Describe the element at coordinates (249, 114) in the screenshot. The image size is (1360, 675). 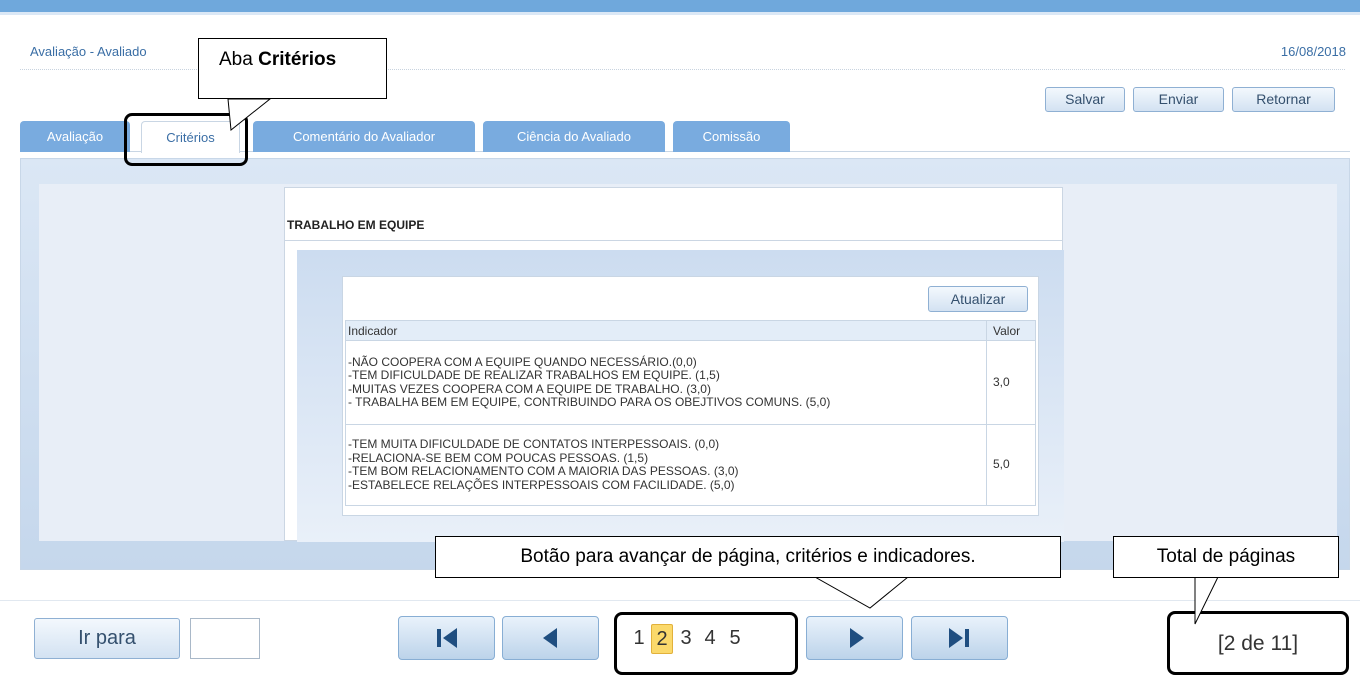
I see `tab-callout-pointer` at that location.